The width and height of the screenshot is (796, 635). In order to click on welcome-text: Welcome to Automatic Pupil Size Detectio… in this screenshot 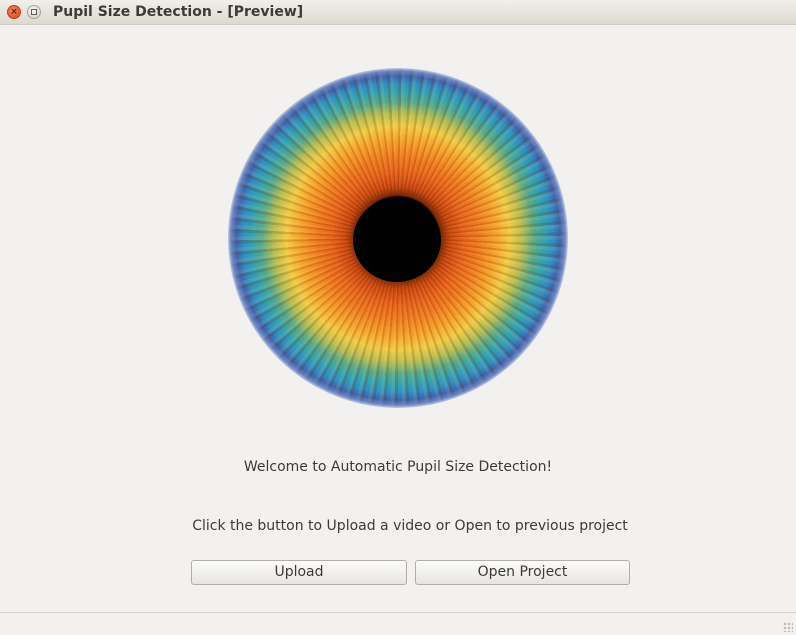, I will do `click(398, 467)`.